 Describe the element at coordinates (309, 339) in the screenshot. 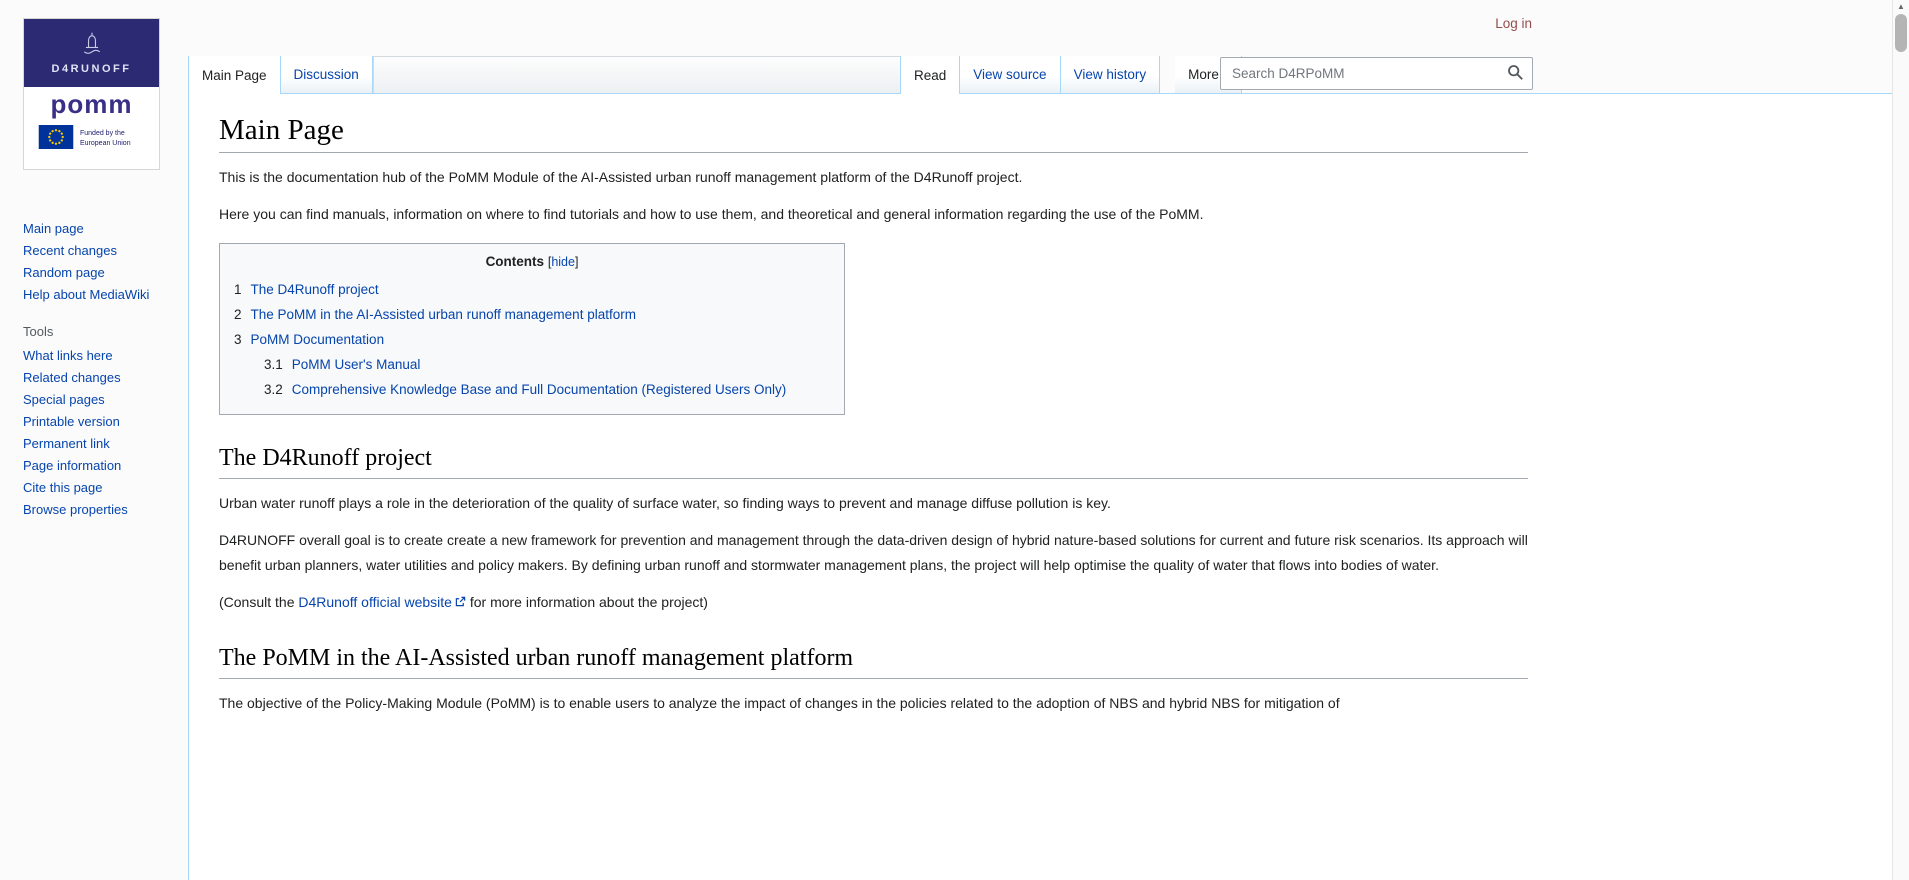

I see `toc-link-3: 3 PoMM Documentation` at that location.